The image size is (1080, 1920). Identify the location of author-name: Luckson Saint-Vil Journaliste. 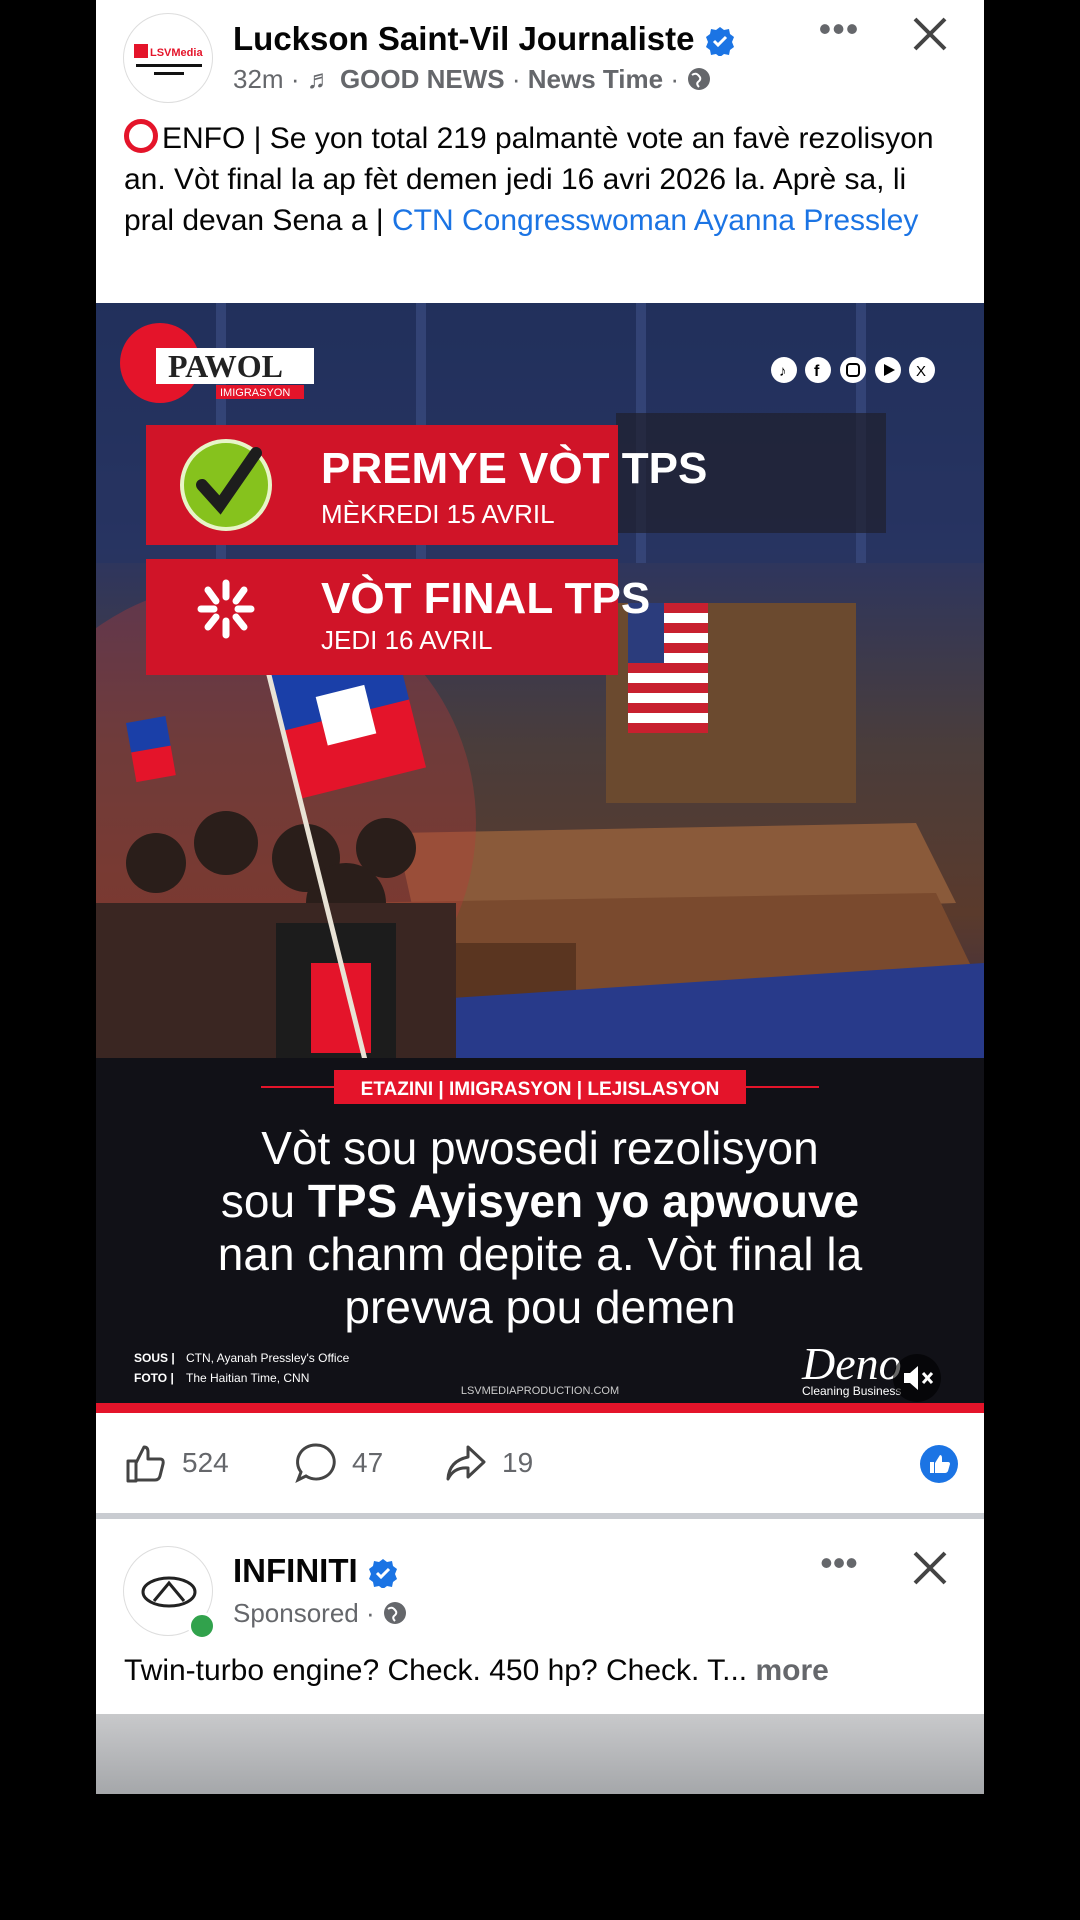
(484, 39).